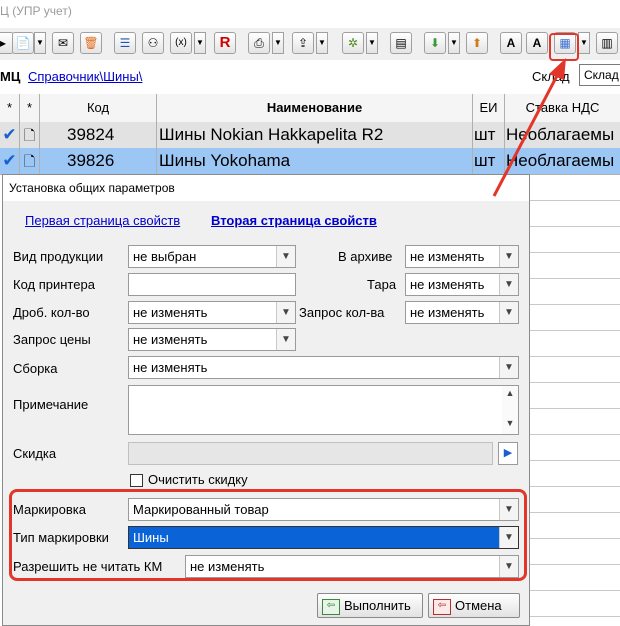  I want to click on formula-icon: (x), so click(181, 43).